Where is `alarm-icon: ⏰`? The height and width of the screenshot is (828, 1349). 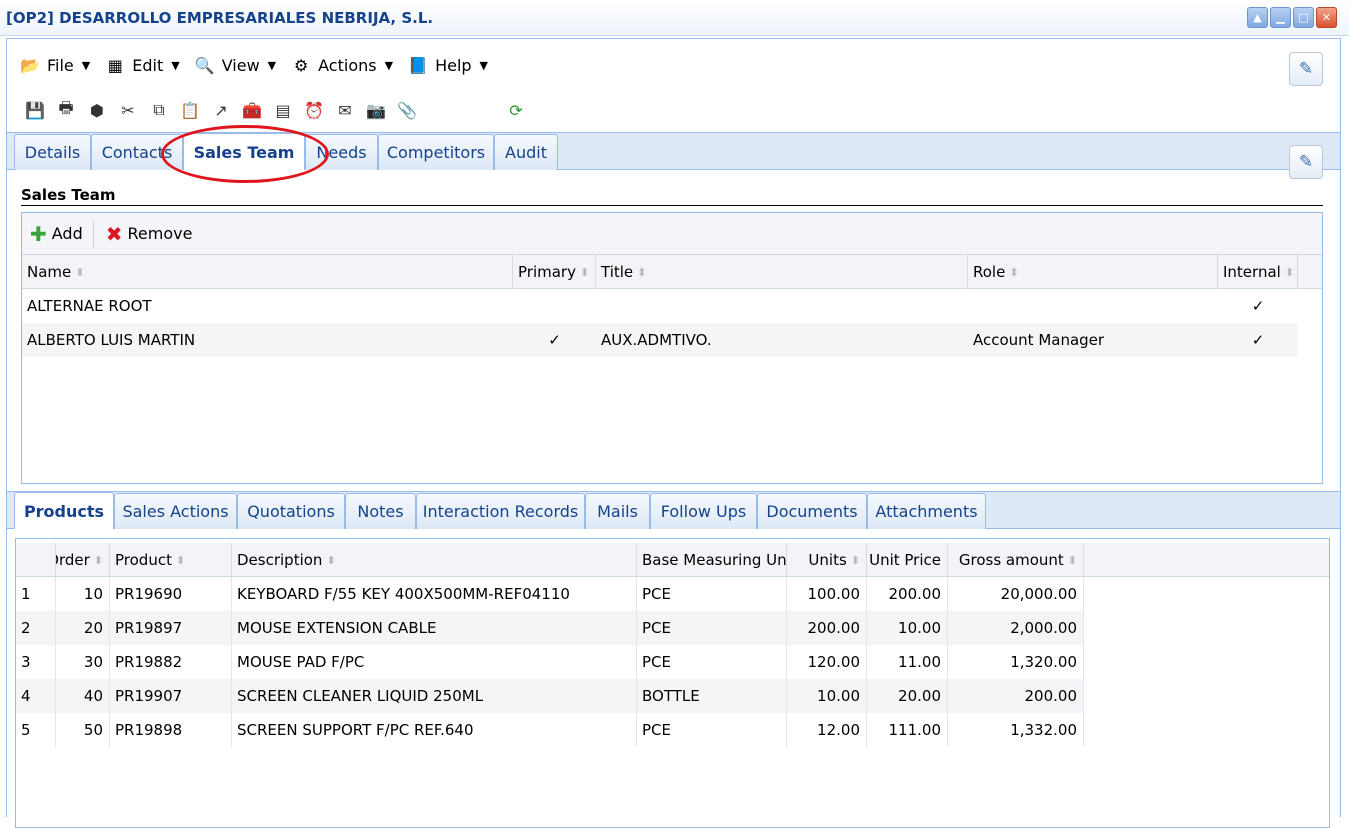 alarm-icon: ⏰ is located at coordinates (314, 110).